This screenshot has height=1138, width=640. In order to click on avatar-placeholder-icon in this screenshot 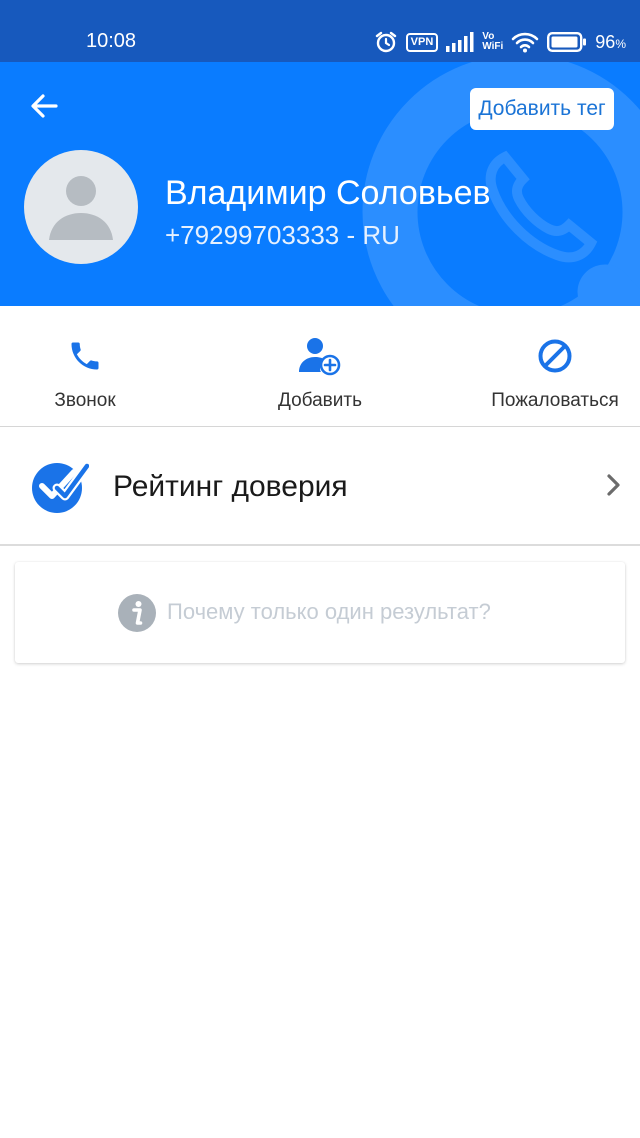, I will do `click(81, 208)`.